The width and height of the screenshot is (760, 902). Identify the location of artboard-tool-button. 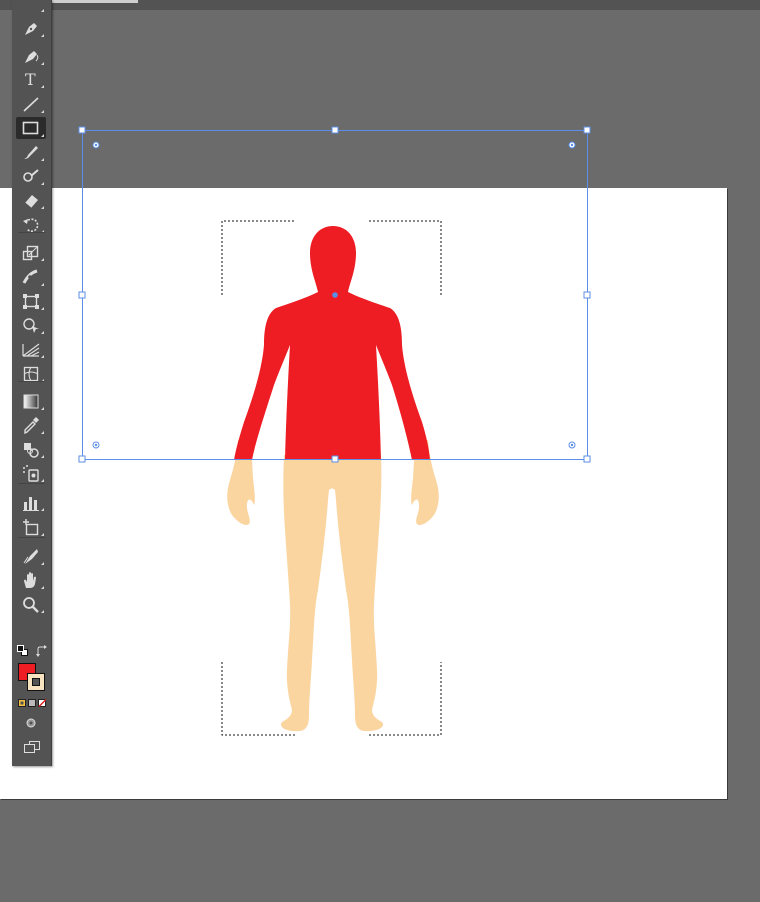
(31, 527).